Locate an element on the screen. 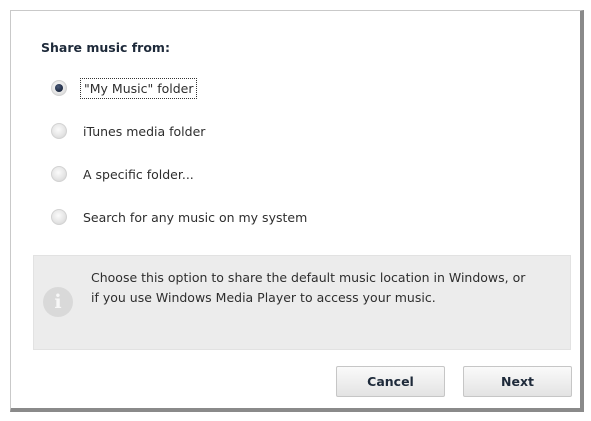 Image resolution: width=591 pixels, height=421 pixels. section-heading: Share music from: is located at coordinates (105, 47).